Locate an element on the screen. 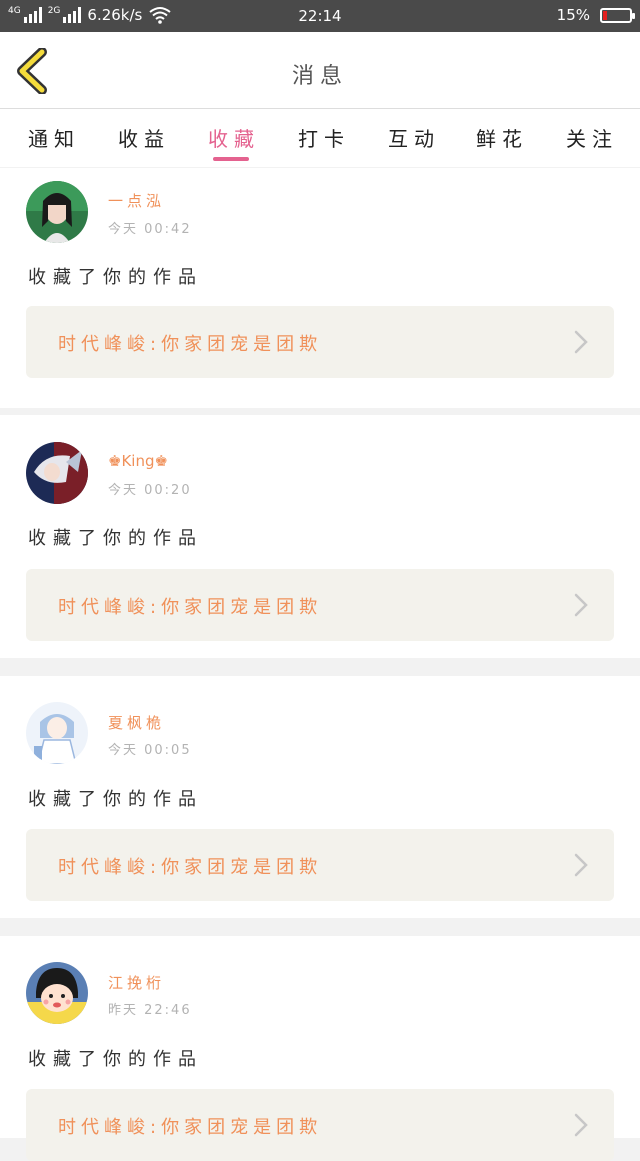 This screenshot has width=640, height=1161. message-time: 昨天 22:46 is located at coordinates (150, 1010).